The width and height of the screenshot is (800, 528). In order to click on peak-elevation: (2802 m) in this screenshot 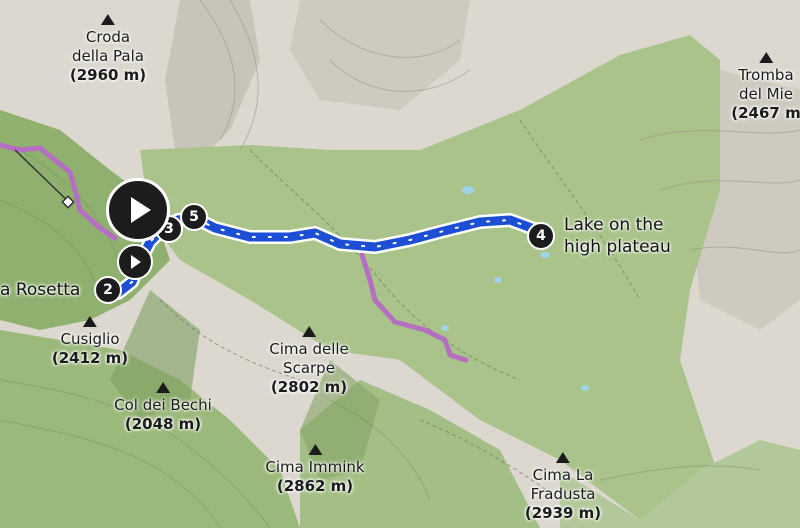, I will do `click(309, 387)`.